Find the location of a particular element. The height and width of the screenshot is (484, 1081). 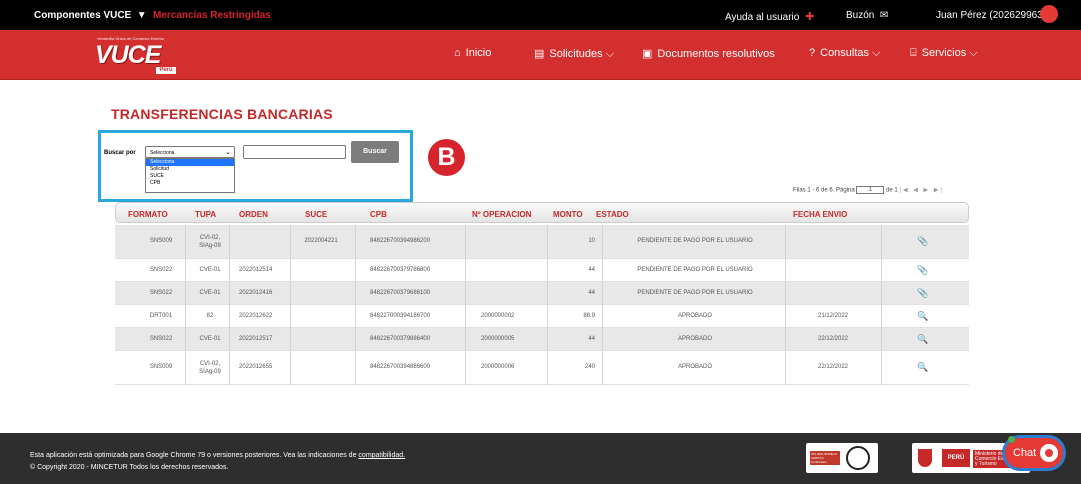

nav-consultas: ? Consultas ⌵ is located at coordinates (844, 53).